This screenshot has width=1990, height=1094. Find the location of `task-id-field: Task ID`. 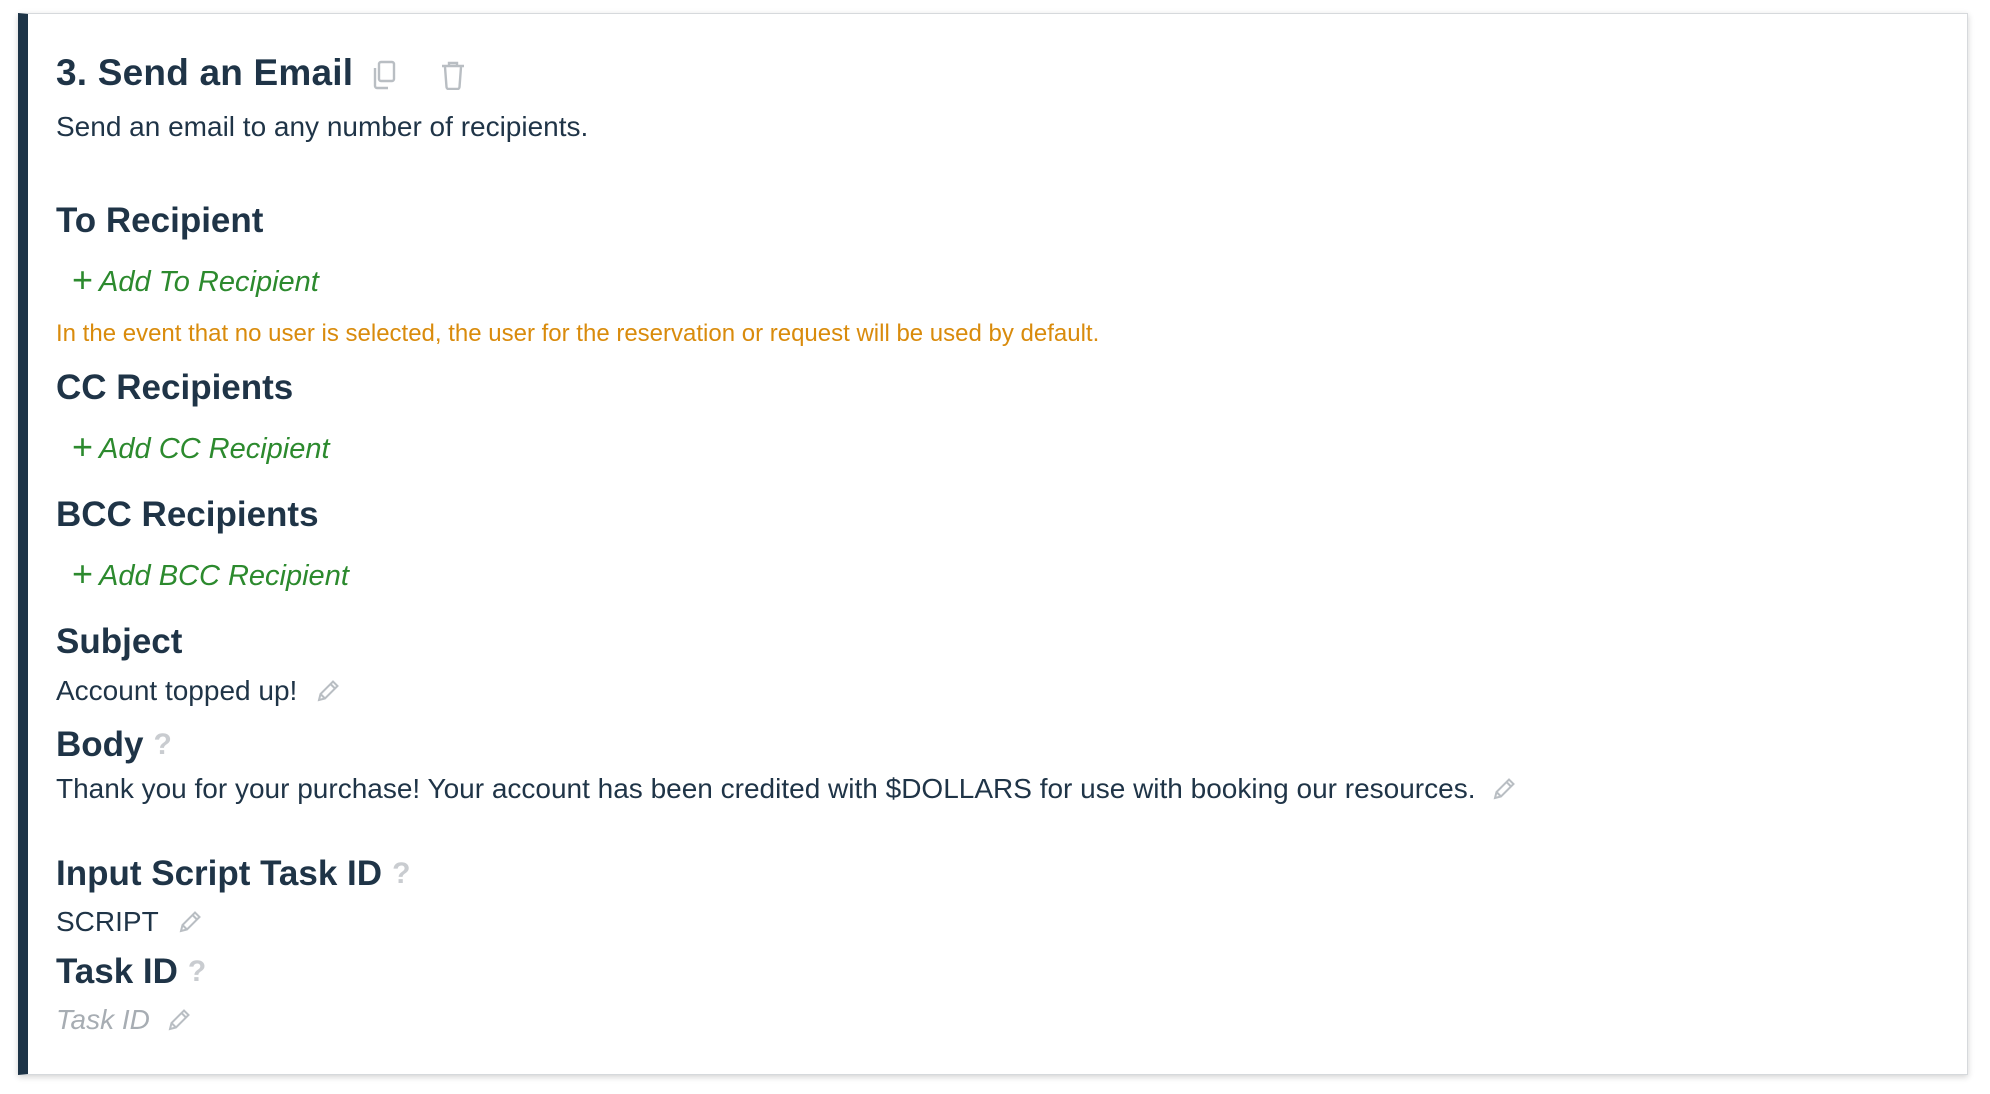

task-id-field: Task ID is located at coordinates (124, 1020).